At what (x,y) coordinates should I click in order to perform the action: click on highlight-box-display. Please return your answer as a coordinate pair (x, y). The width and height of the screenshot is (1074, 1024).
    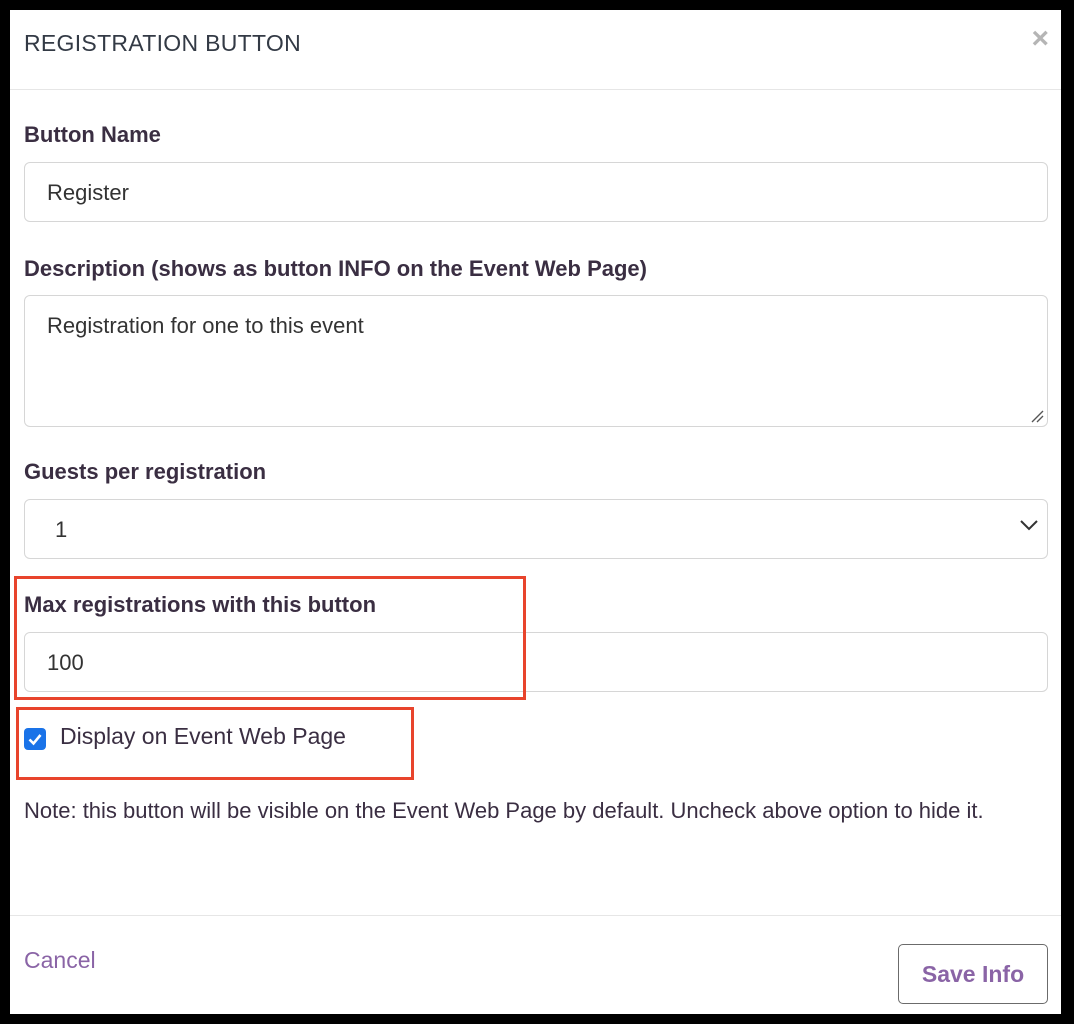
    Looking at the image, I should click on (215, 743).